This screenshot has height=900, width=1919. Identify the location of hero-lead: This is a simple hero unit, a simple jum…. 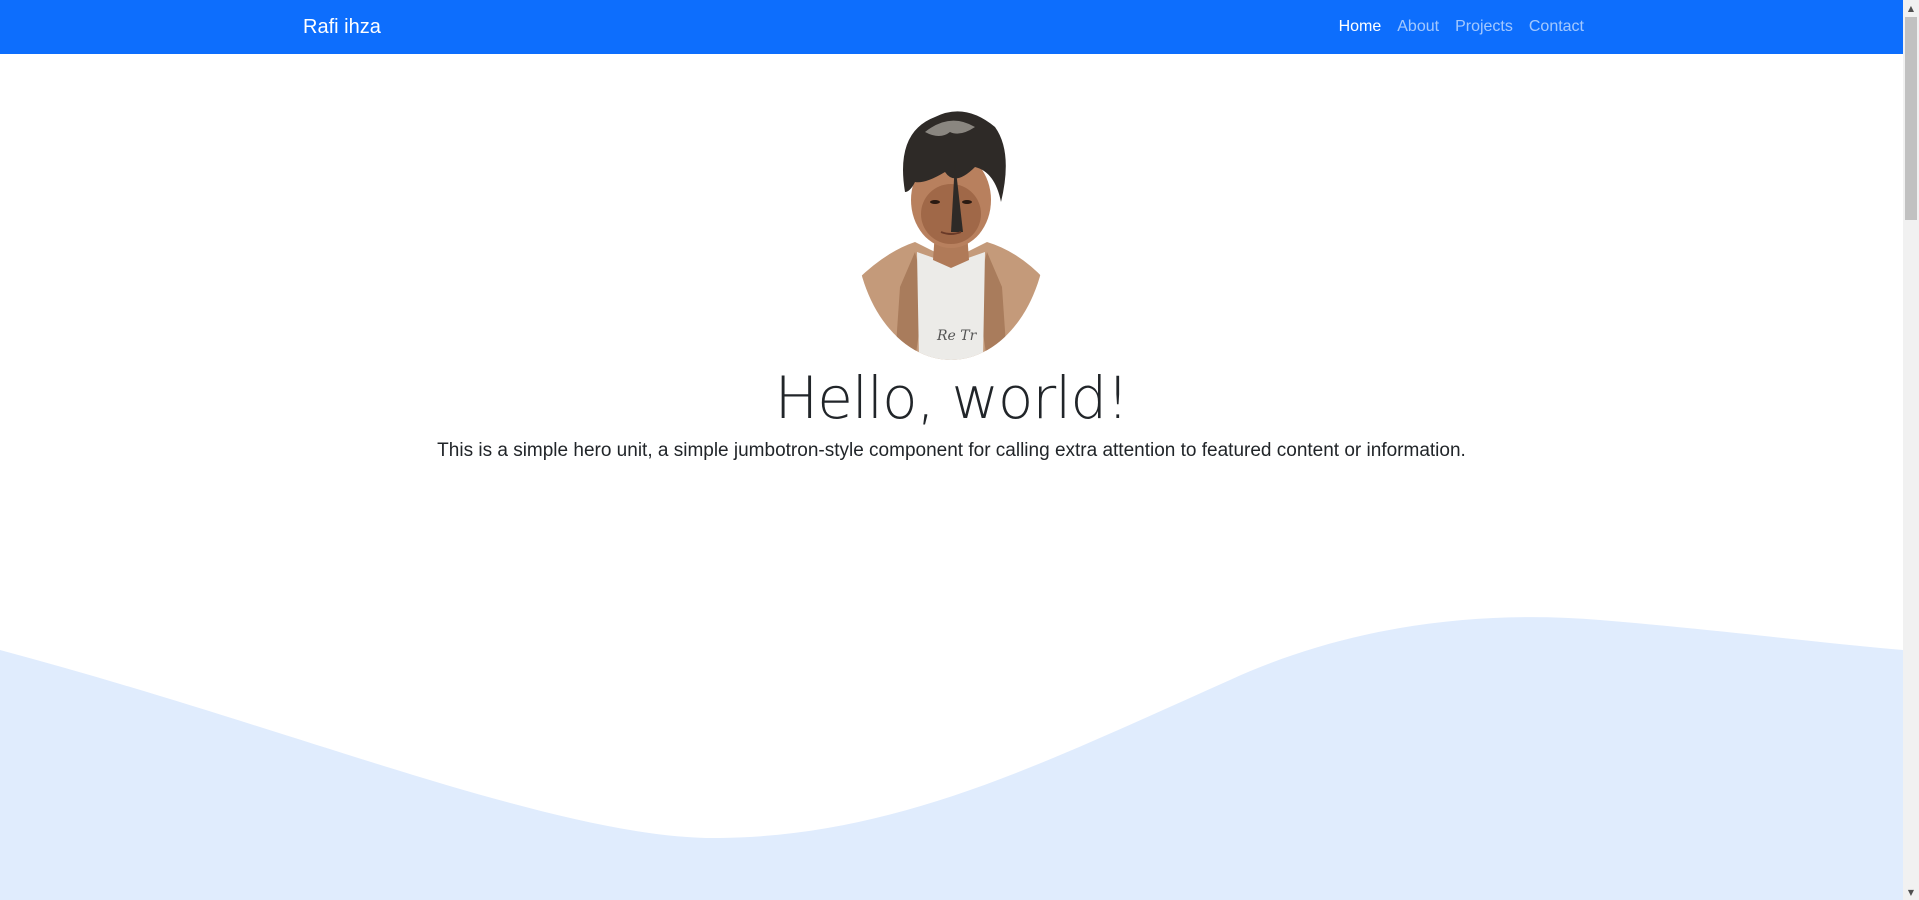
(951, 450).